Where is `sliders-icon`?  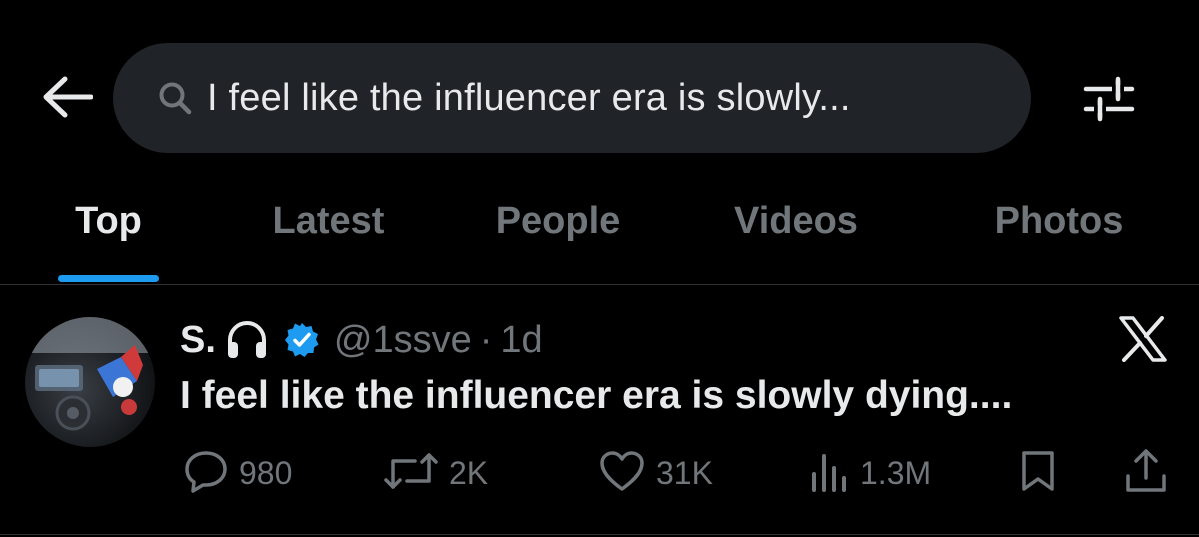
sliders-icon is located at coordinates (1109, 101).